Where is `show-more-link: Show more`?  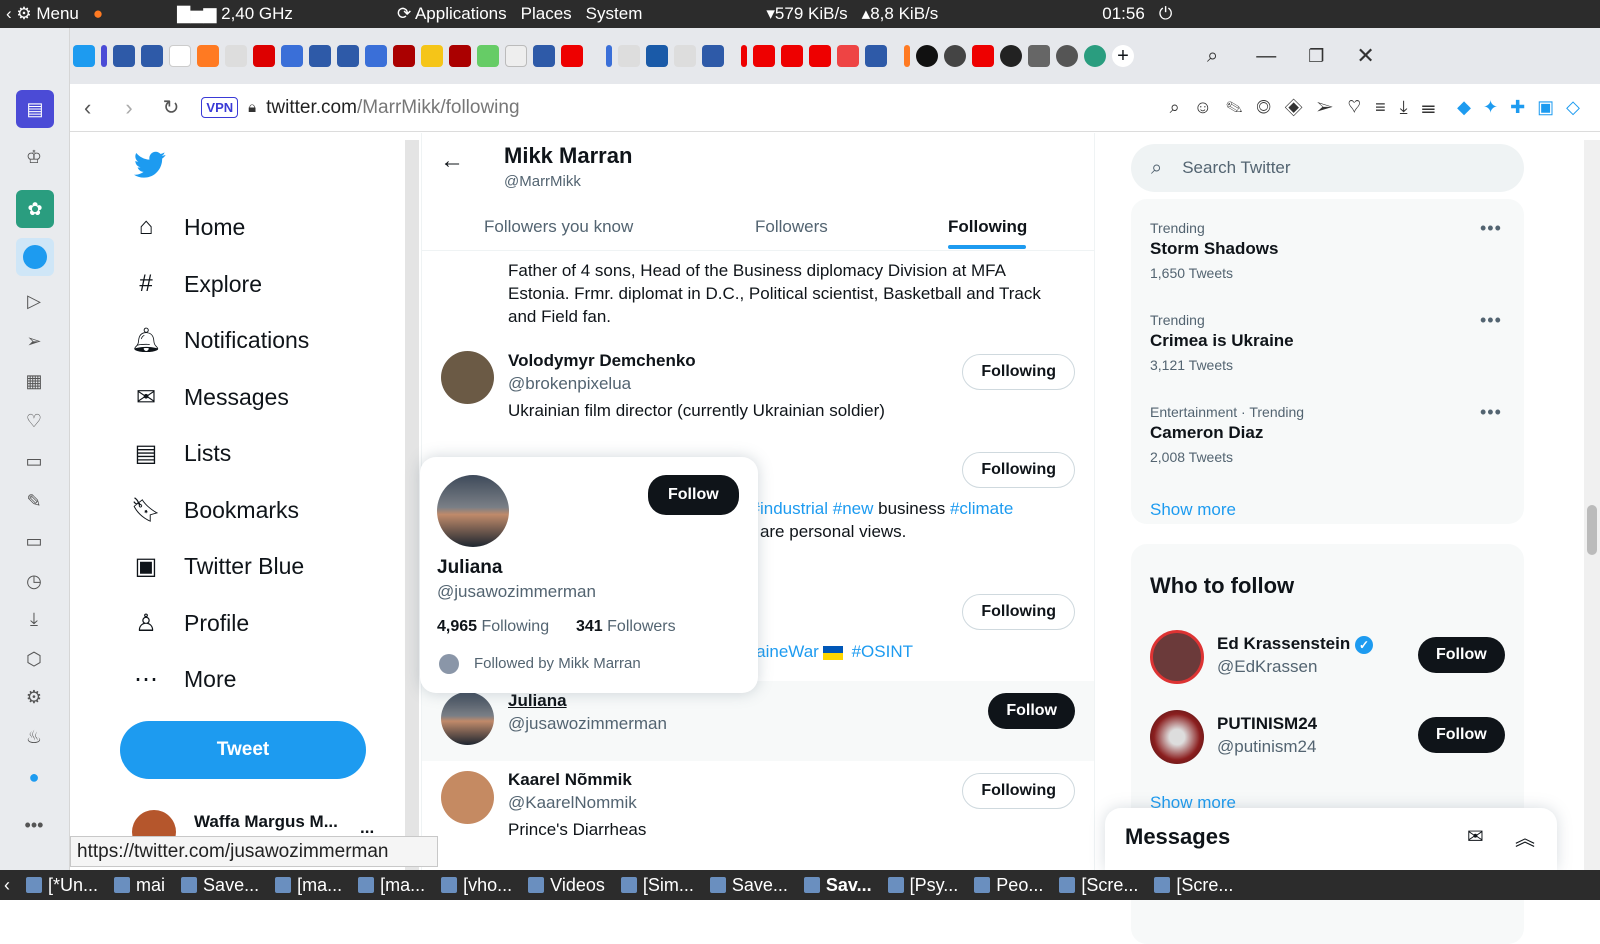
show-more-link: Show more is located at coordinates (1193, 510).